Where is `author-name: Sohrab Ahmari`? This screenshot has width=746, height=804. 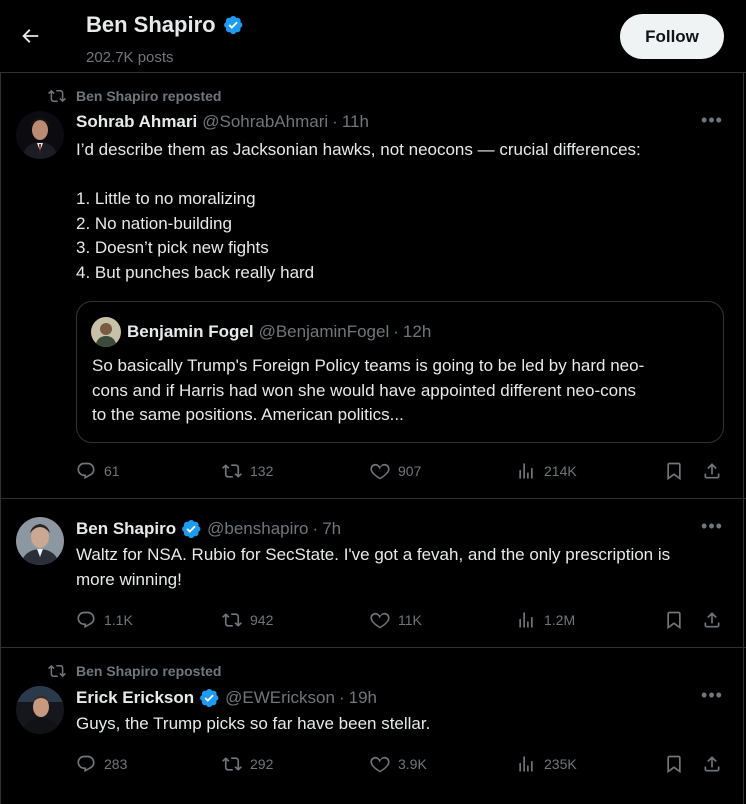
author-name: Sohrab Ahmari is located at coordinates (136, 122).